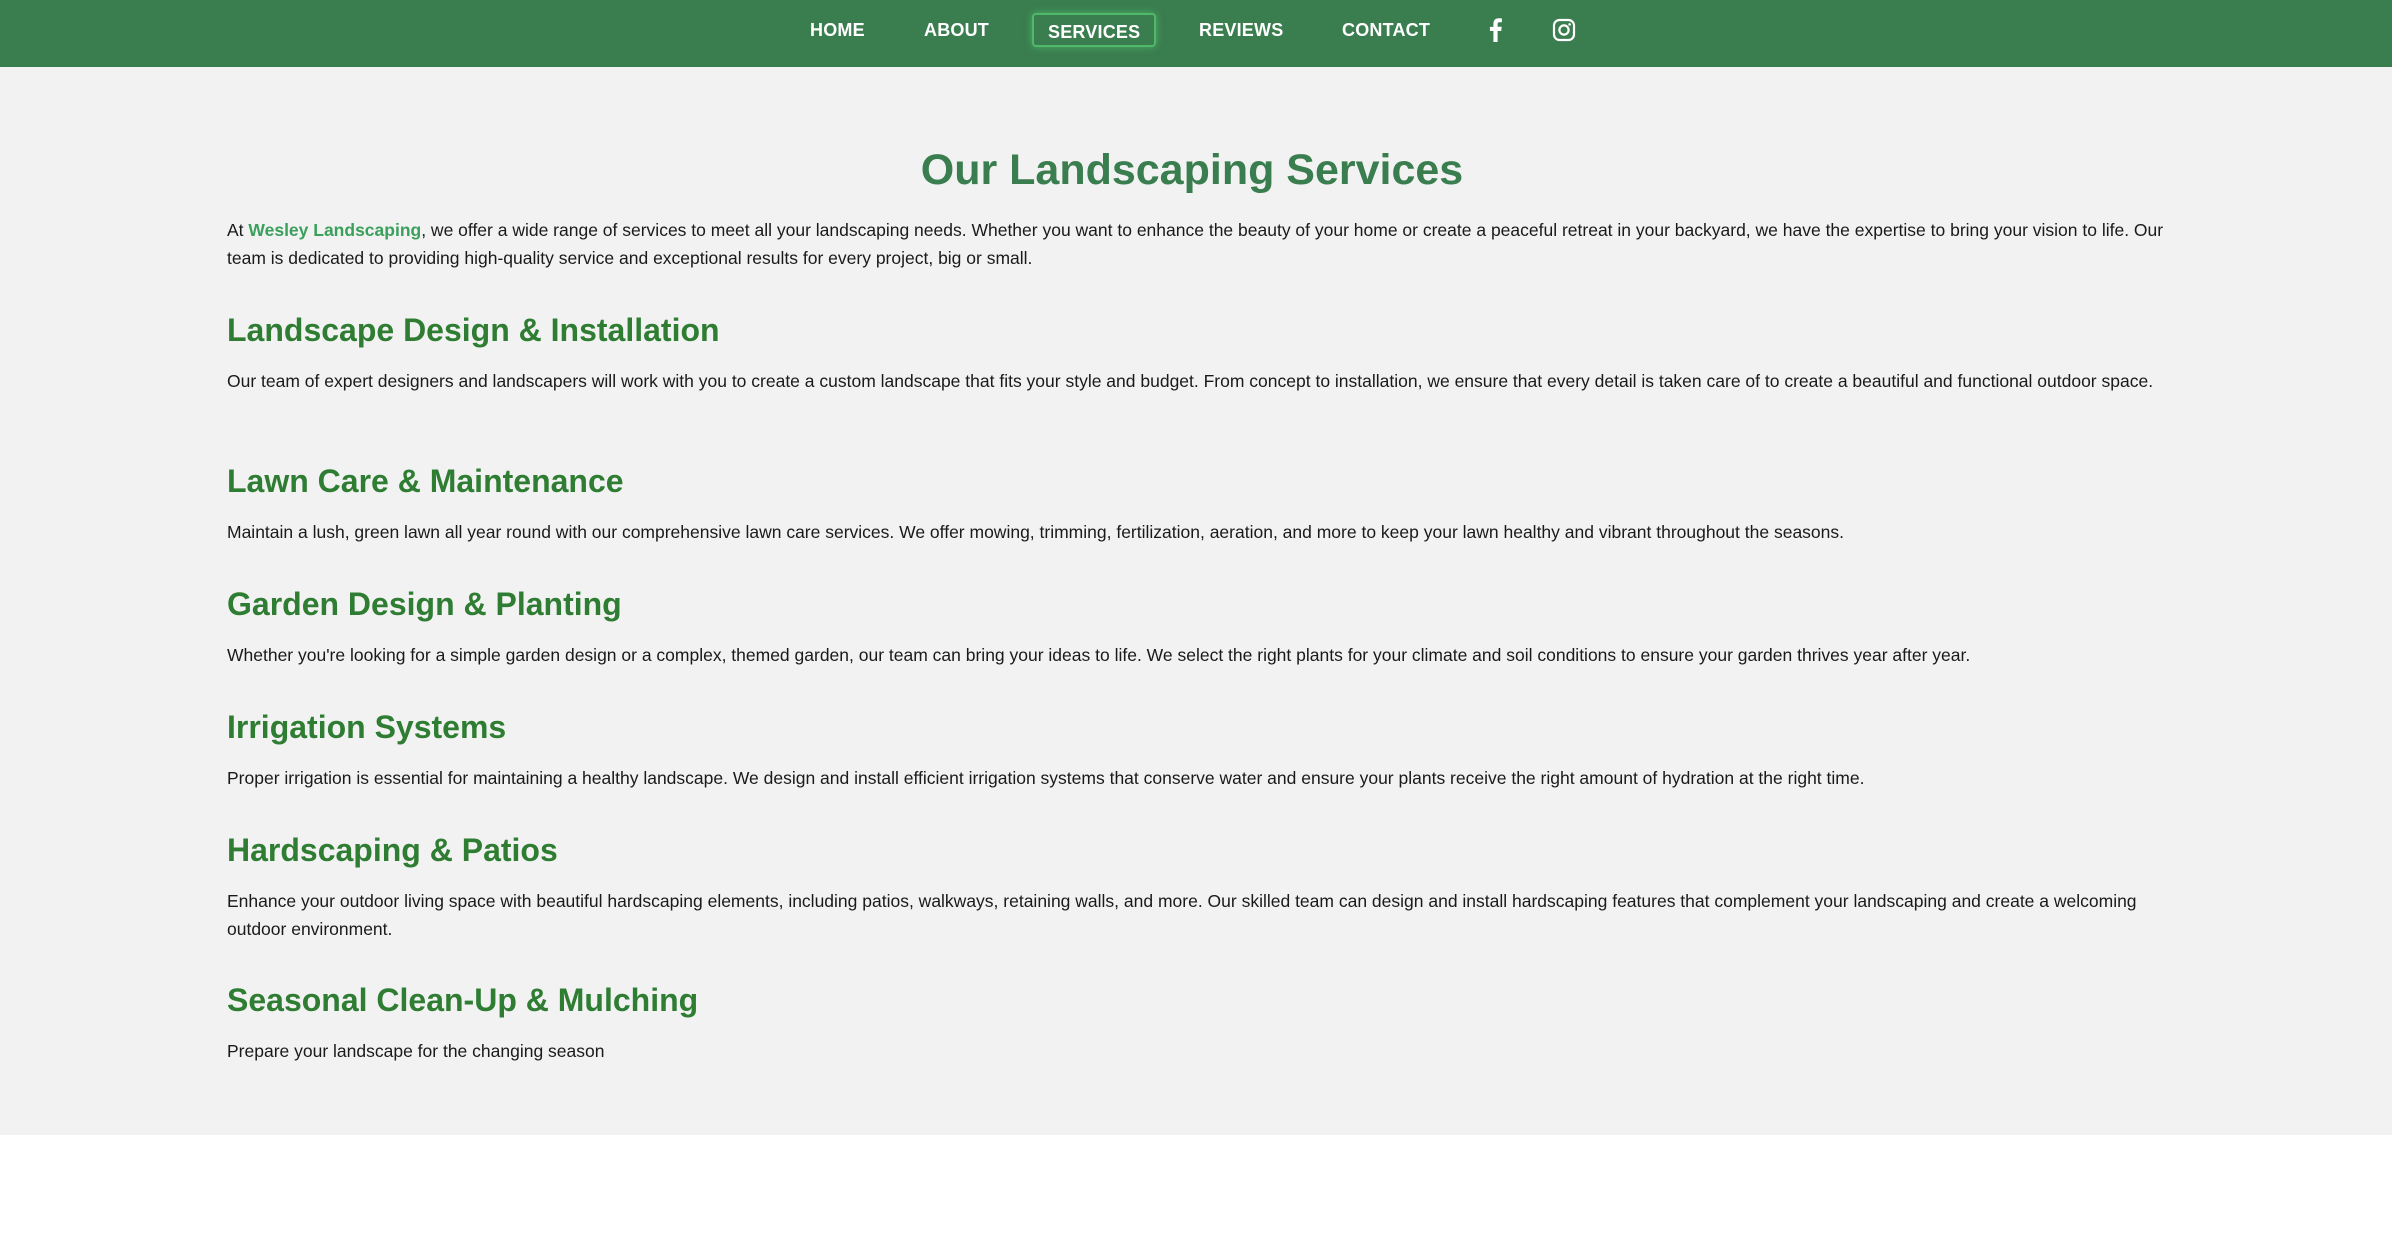 The image size is (2392, 1254). Describe the element at coordinates (473, 330) in the screenshot. I see `service-title: Landscape Design & Installation` at that location.